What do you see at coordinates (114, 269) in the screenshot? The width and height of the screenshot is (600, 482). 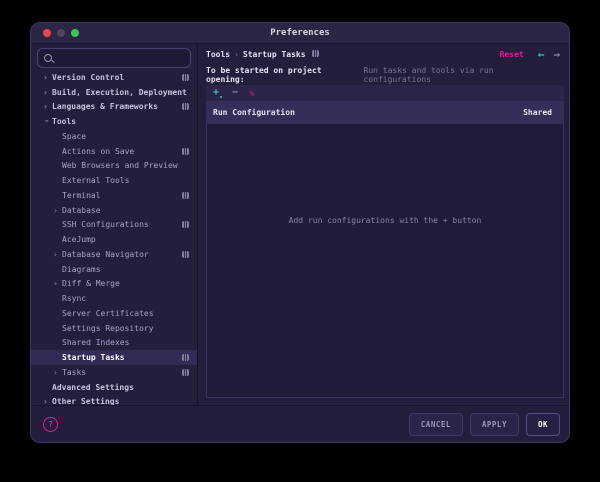 I see `sidebar-item-diagrams: Diagrams` at bounding box center [114, 269].